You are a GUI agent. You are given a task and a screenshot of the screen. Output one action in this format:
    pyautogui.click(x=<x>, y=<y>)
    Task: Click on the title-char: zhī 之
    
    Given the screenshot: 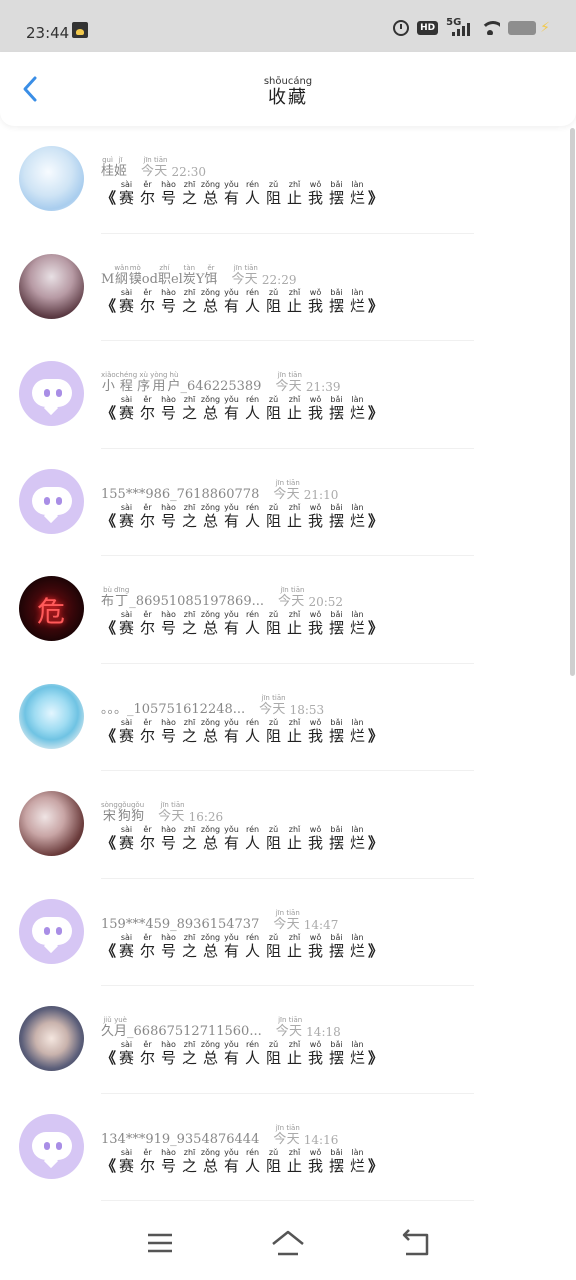 What is the action you would take?
    pyautogui.click(x=189, y=1054)
    